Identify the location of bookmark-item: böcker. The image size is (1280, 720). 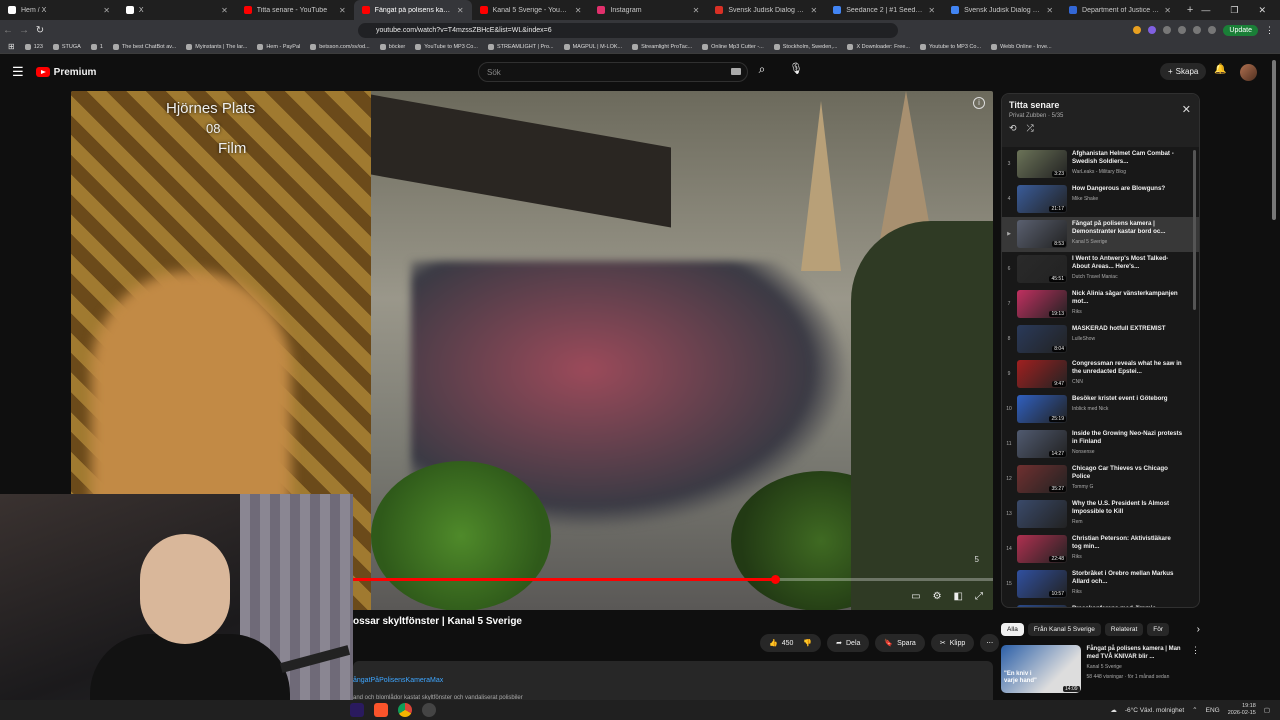
(392, 46).